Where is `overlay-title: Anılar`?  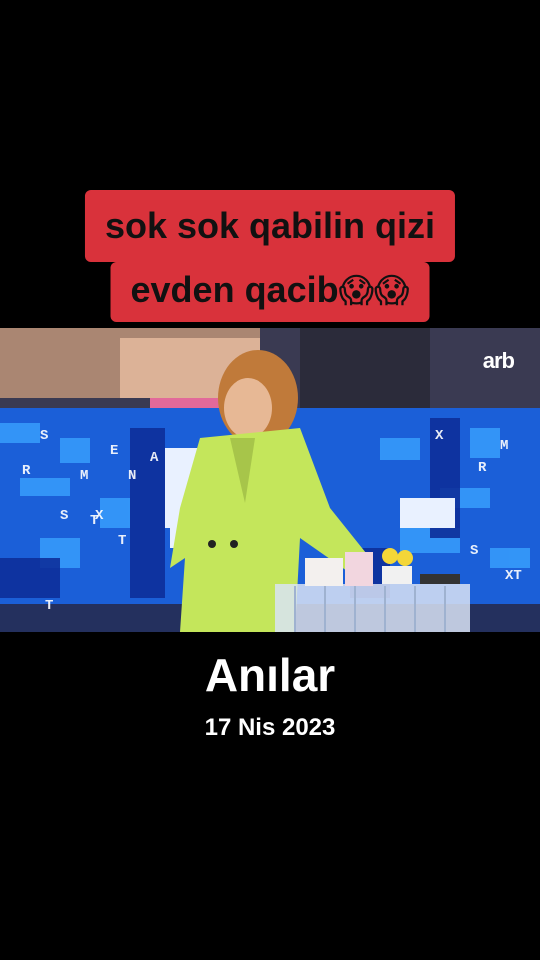 overlay-title: Anılar is located at coordinates (270, 675).